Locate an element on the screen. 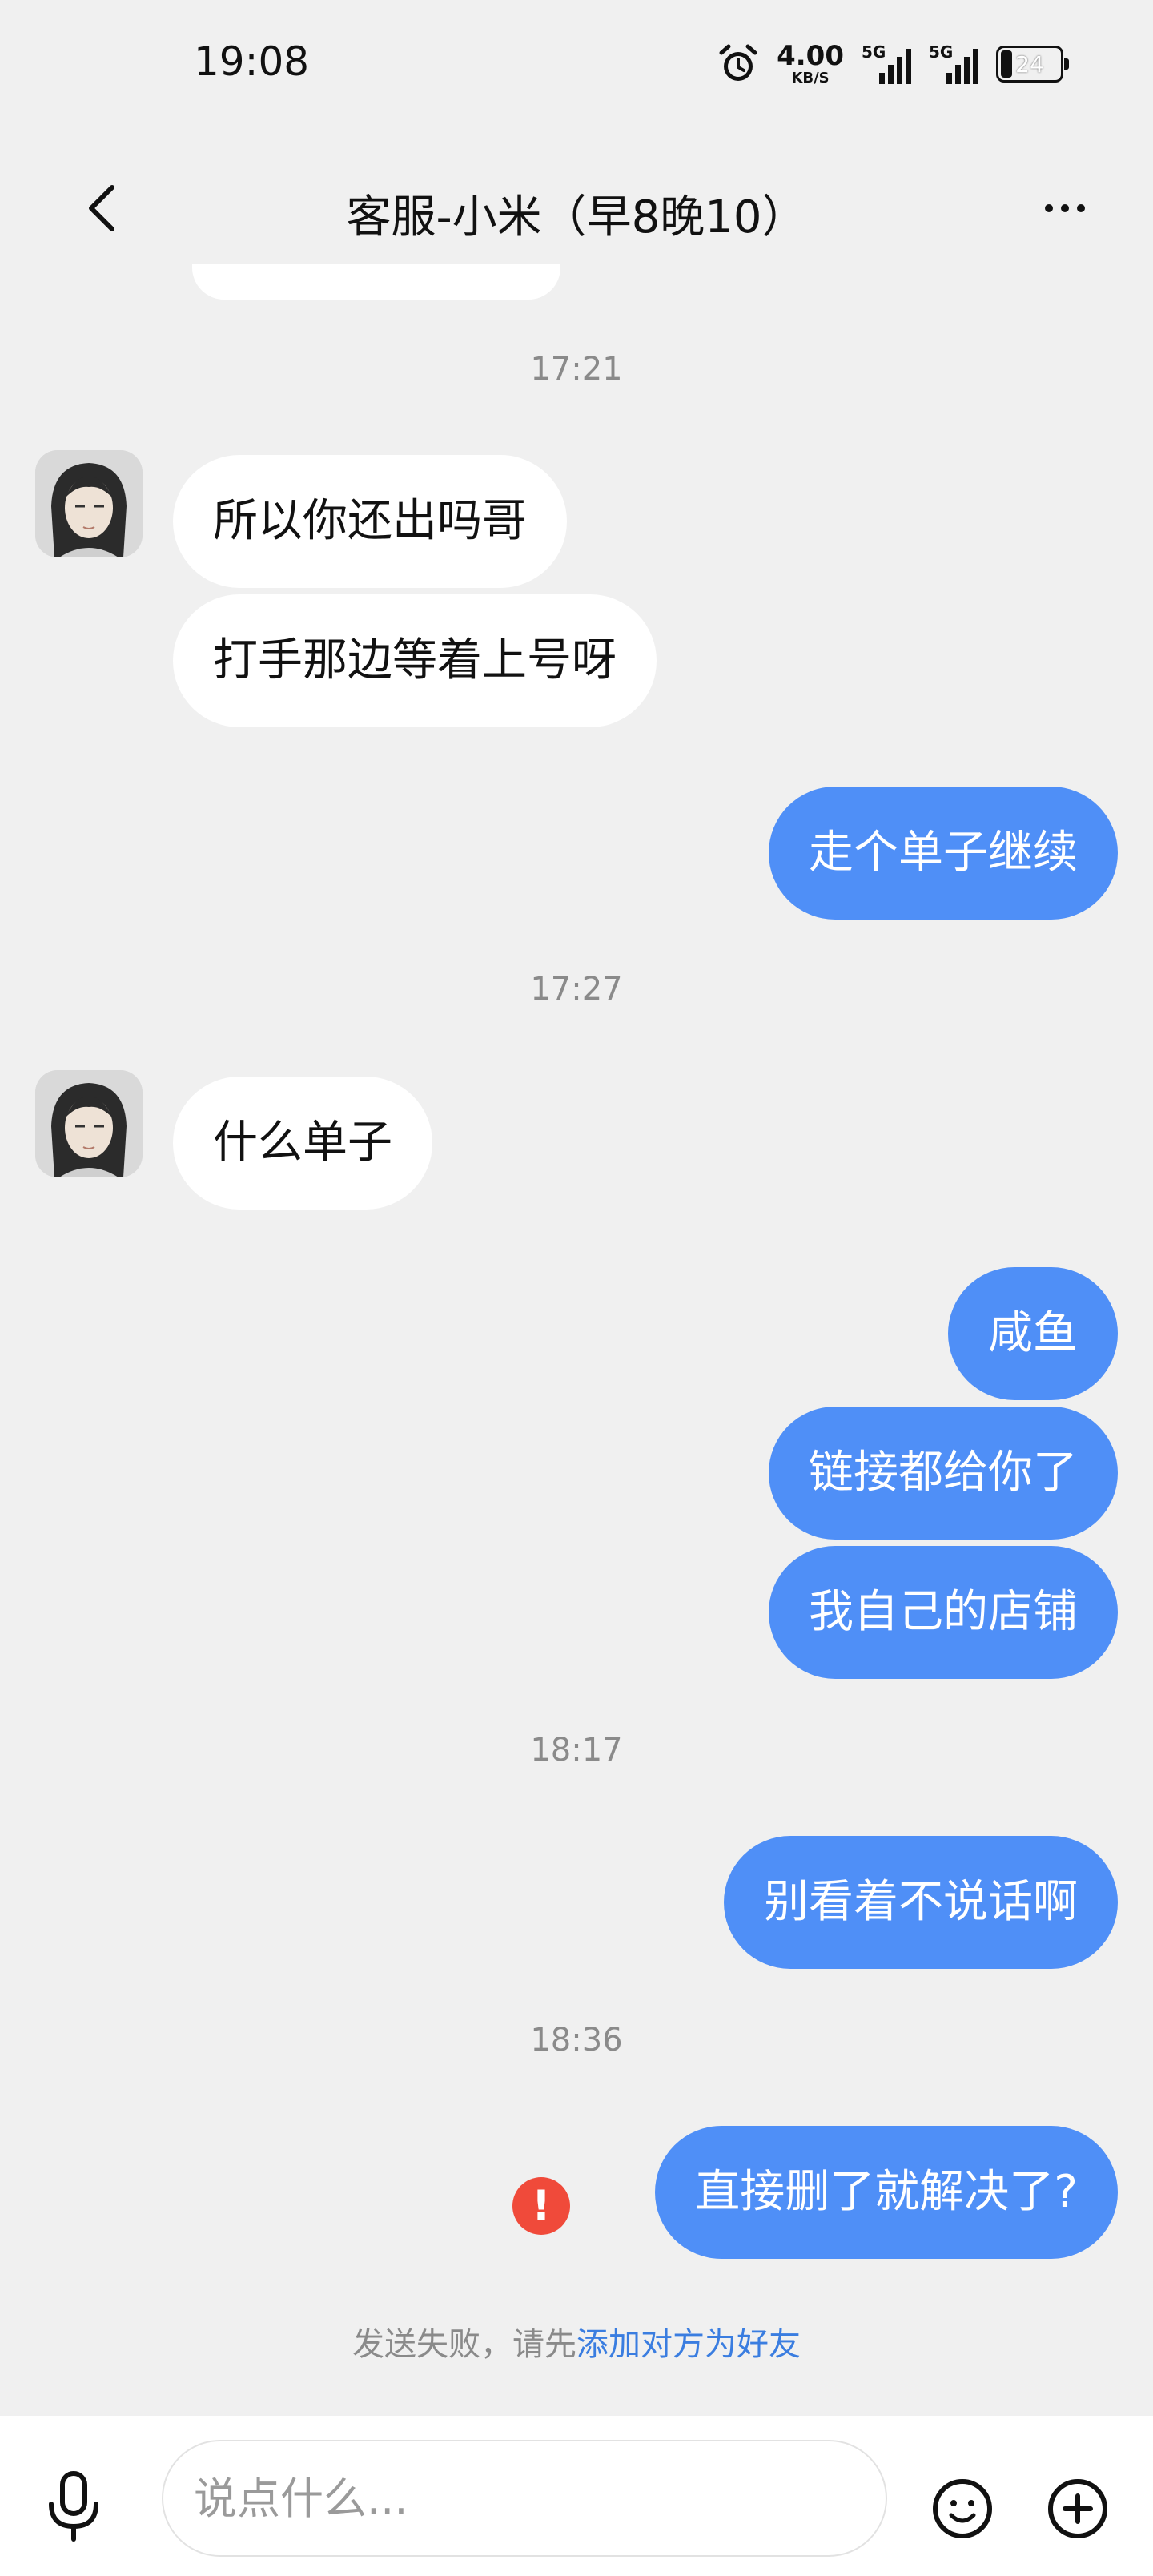  outgoing-message: 走个单子继续 is located at coordinates (944, 854).